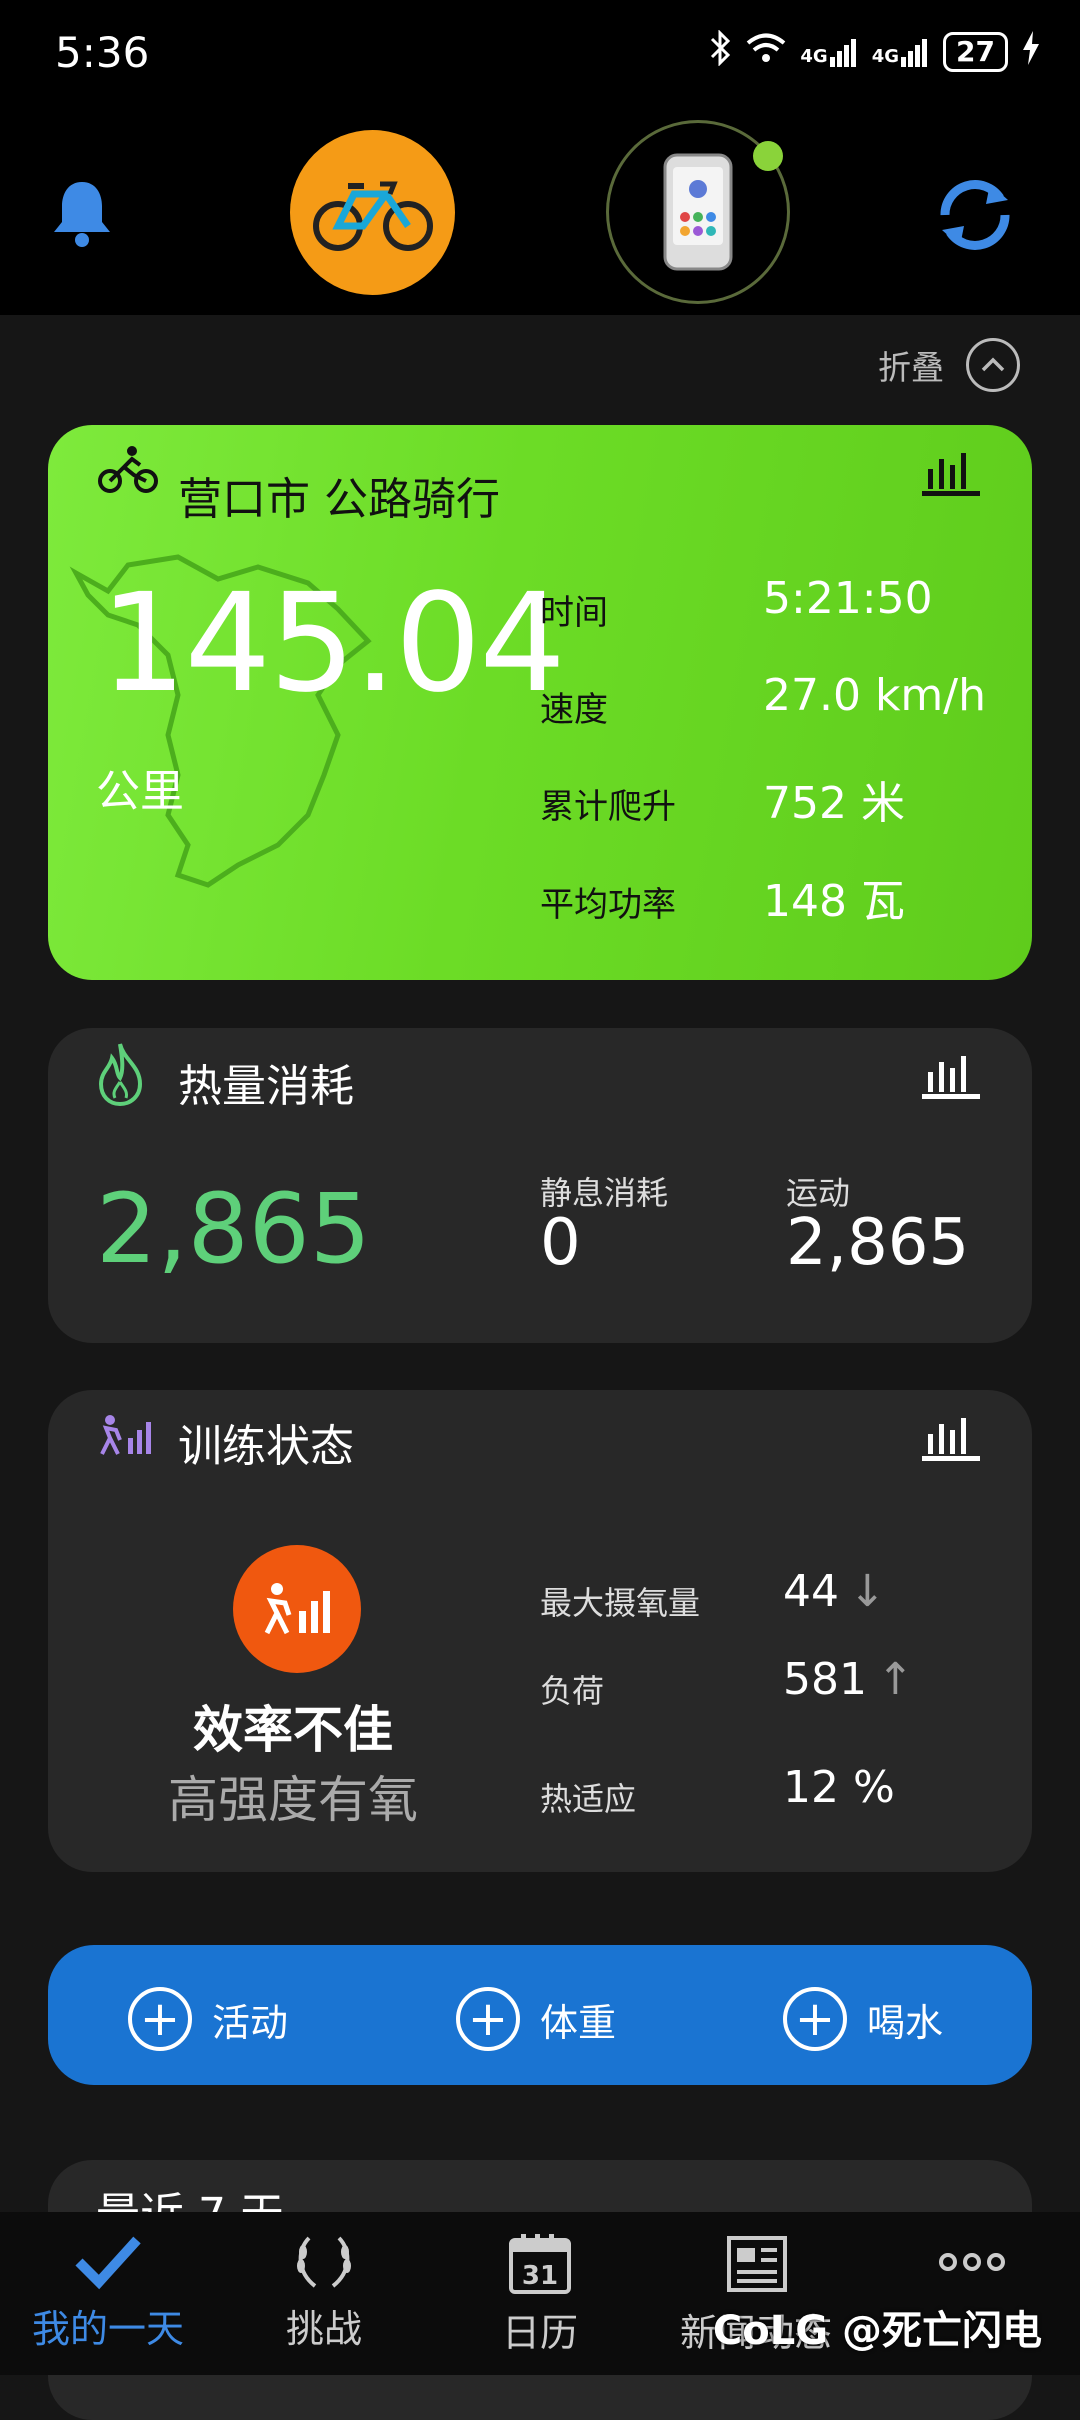 This screenshot has width=1080, height=2420. I want to click on quick-add-bar: + 活动 + 体重 + 喝水, so click(540, 2015).